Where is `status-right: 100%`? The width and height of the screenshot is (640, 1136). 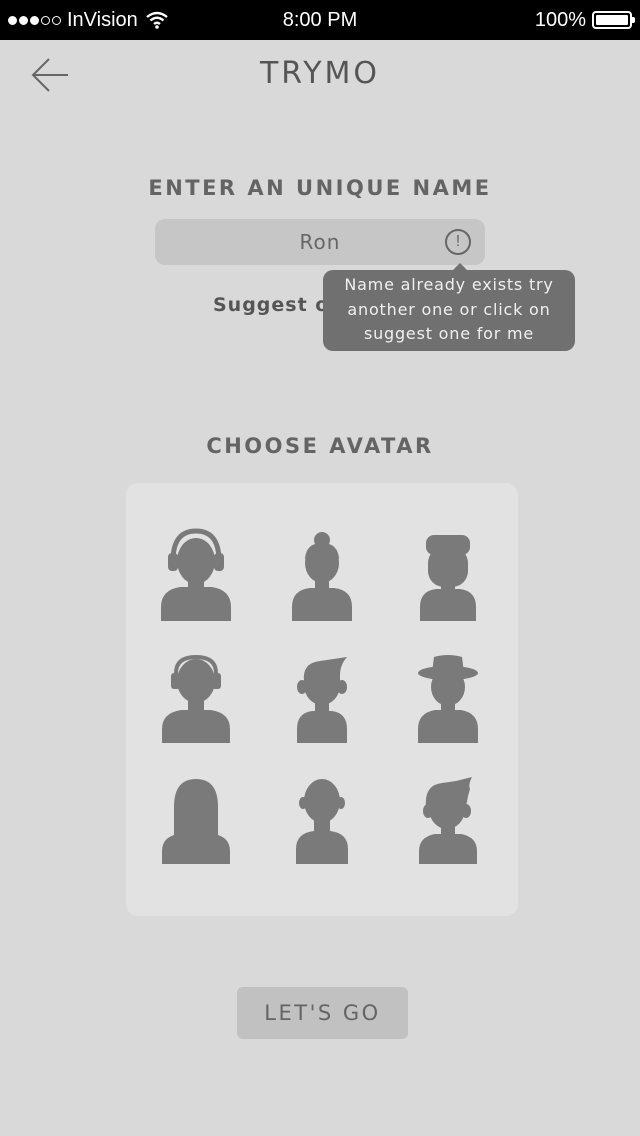
status-right: 100% is located at coordinates (584, 20).